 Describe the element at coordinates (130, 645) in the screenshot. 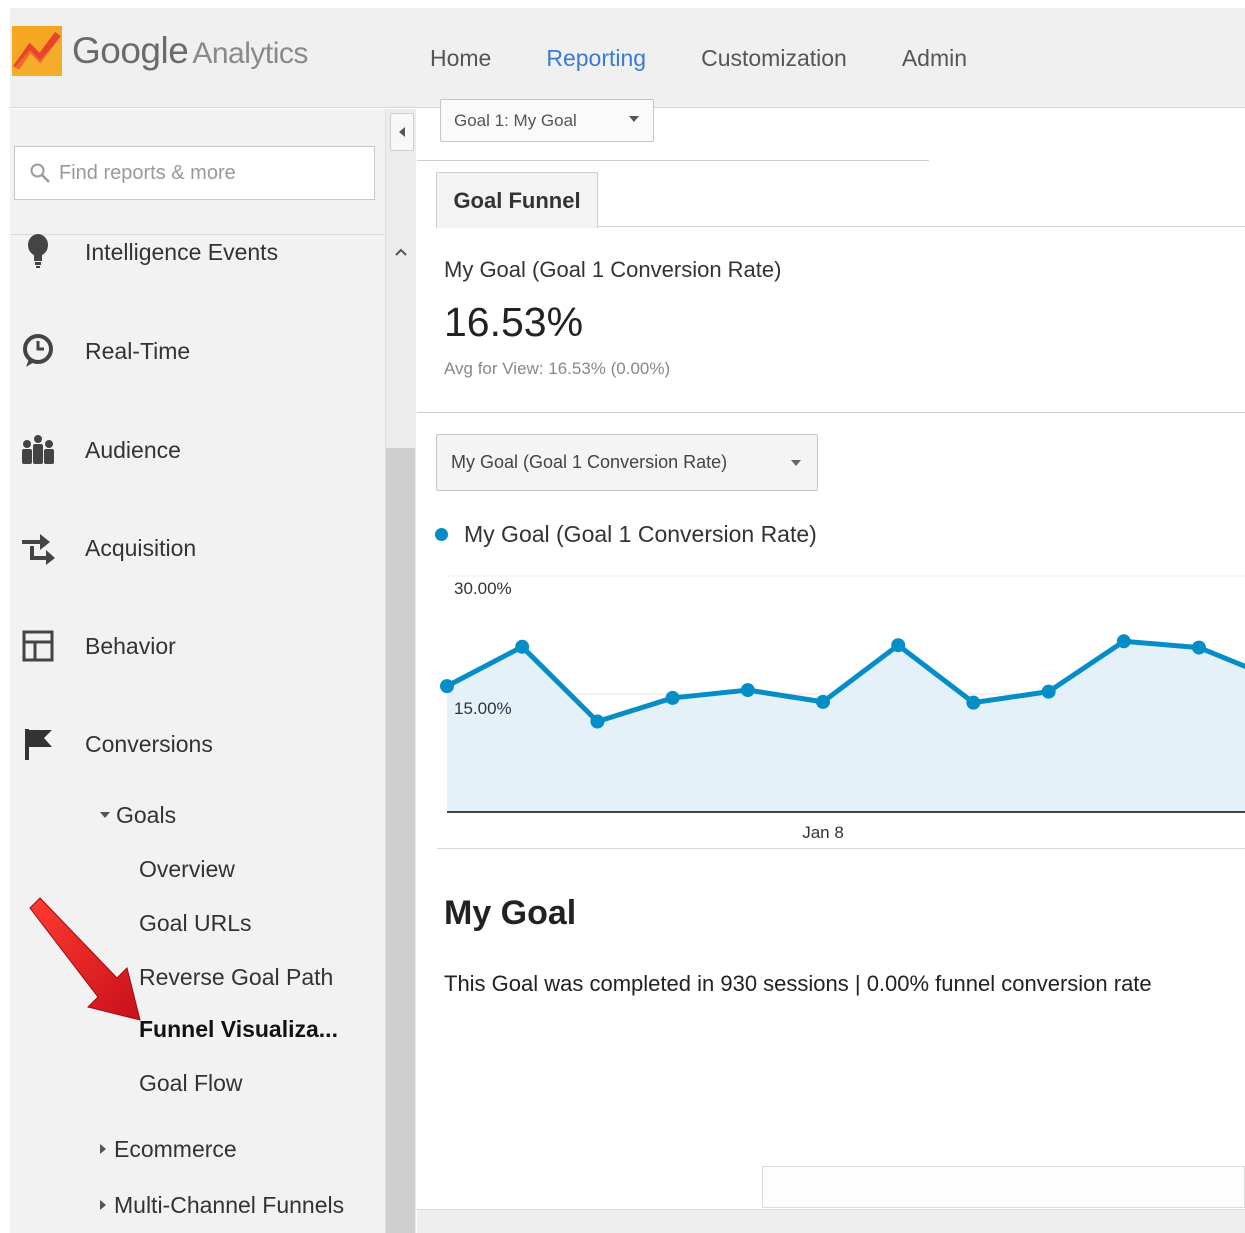

I see `sidebar-item-label: Behavior` at that location.